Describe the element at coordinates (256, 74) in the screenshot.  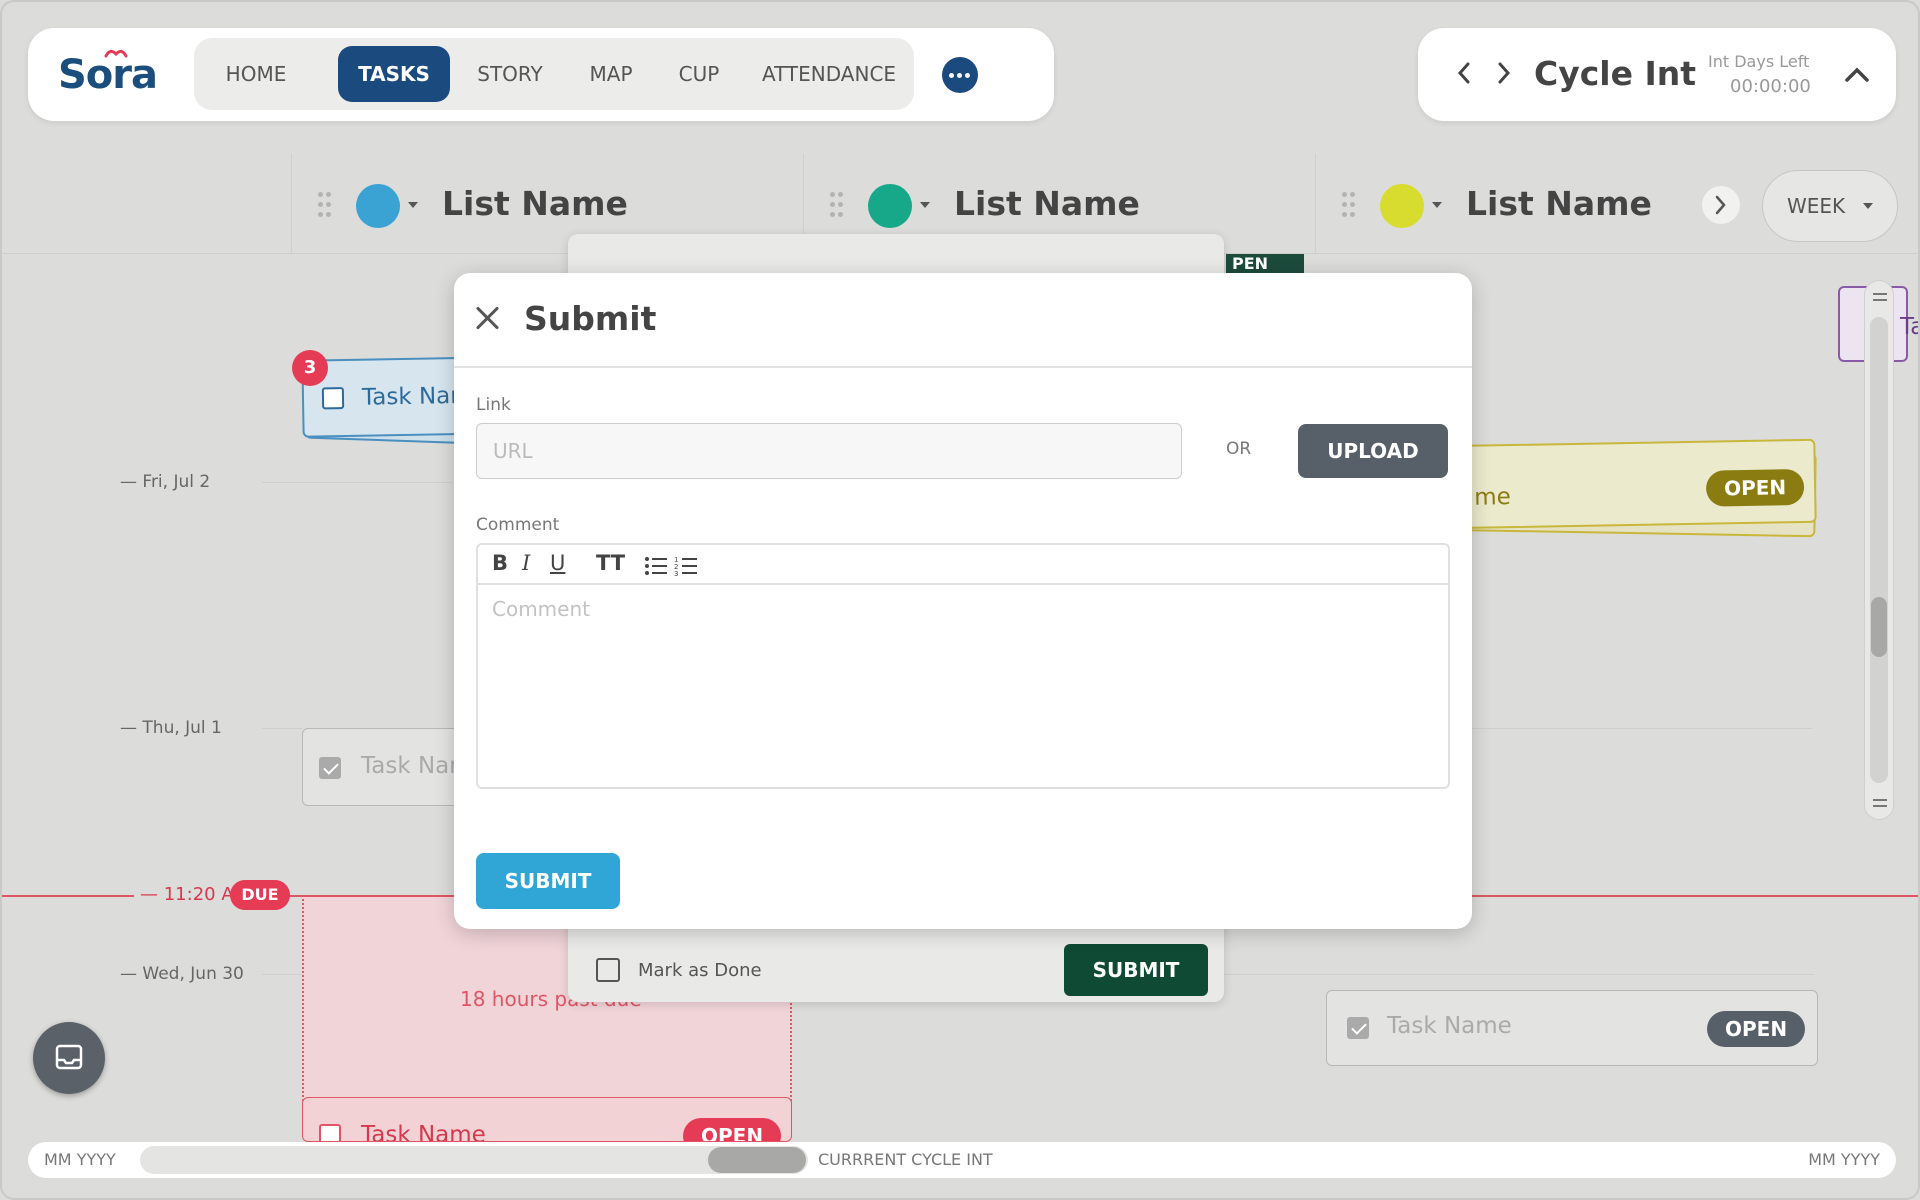
I see `nav-tab-home: HOME` at that location.